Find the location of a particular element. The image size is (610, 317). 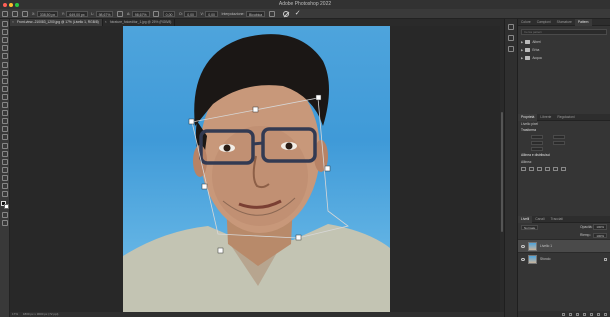

hand-tool-icon is located at coordinates (5, 177).